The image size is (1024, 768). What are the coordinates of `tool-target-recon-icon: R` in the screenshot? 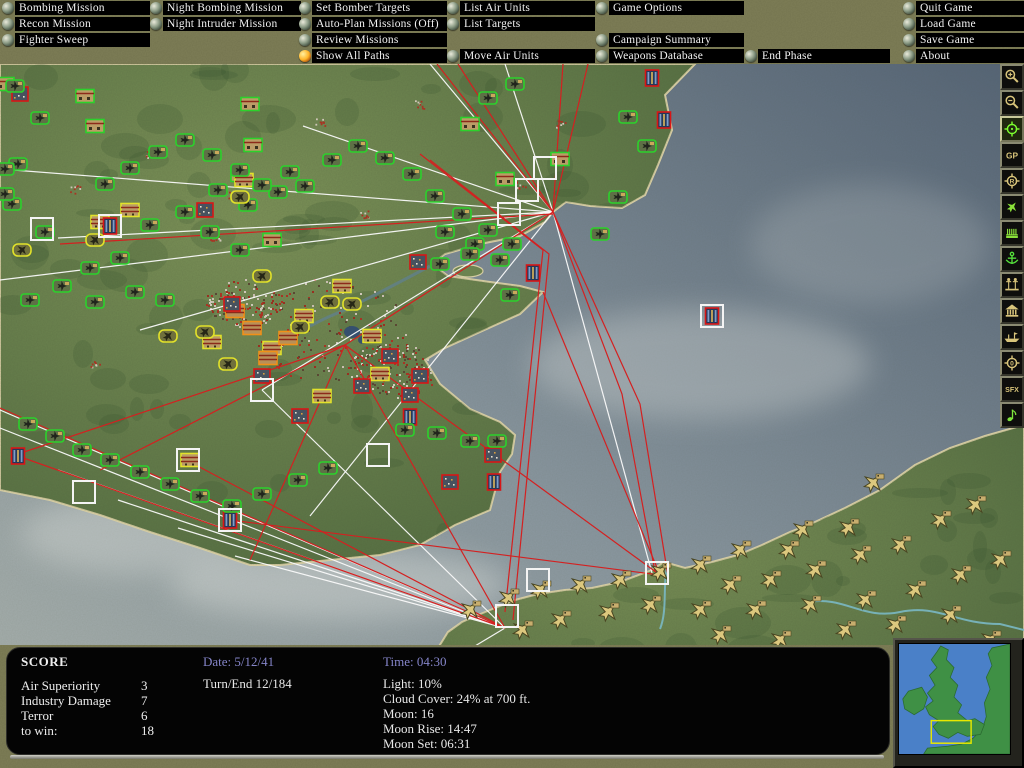 It's located at (1012, 181).